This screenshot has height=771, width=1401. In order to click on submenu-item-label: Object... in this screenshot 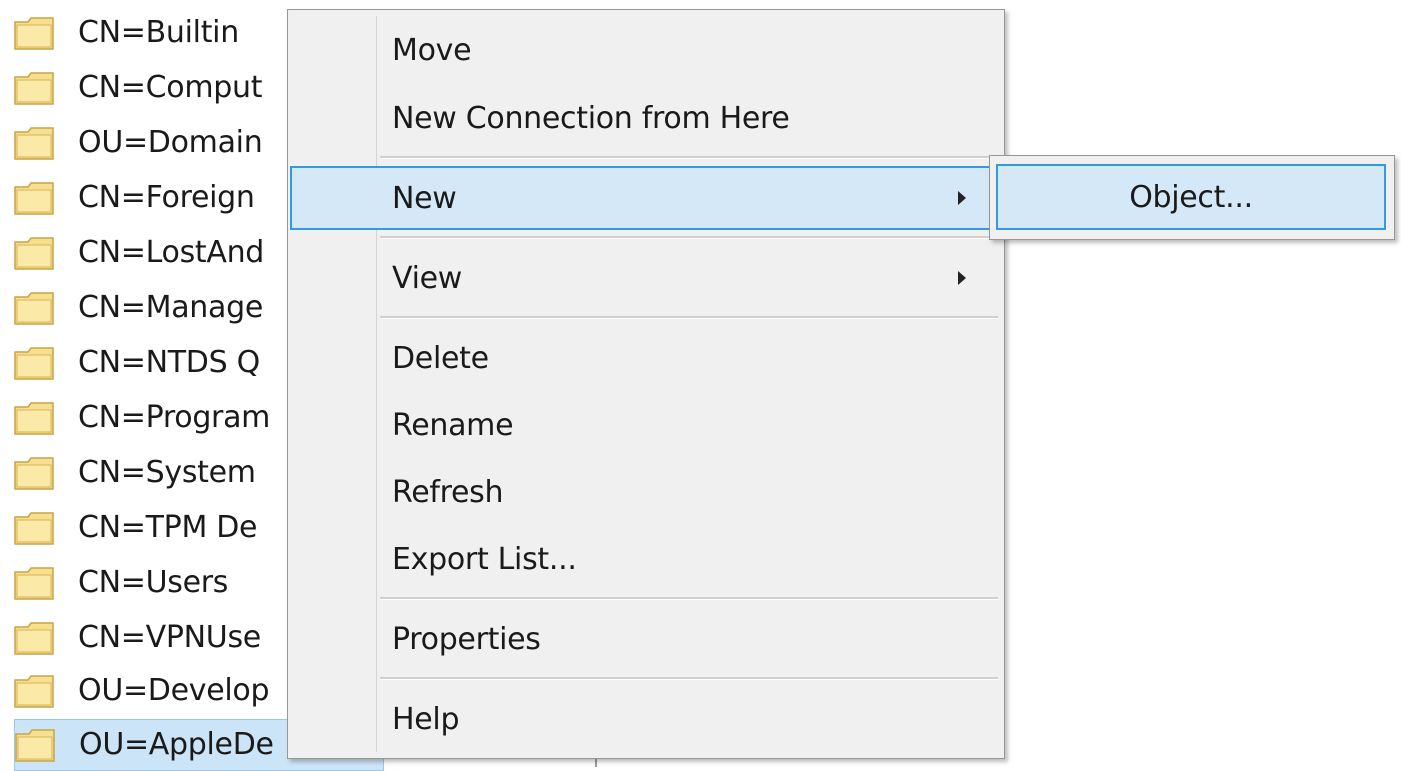, I will do `click(1191, 197)`.